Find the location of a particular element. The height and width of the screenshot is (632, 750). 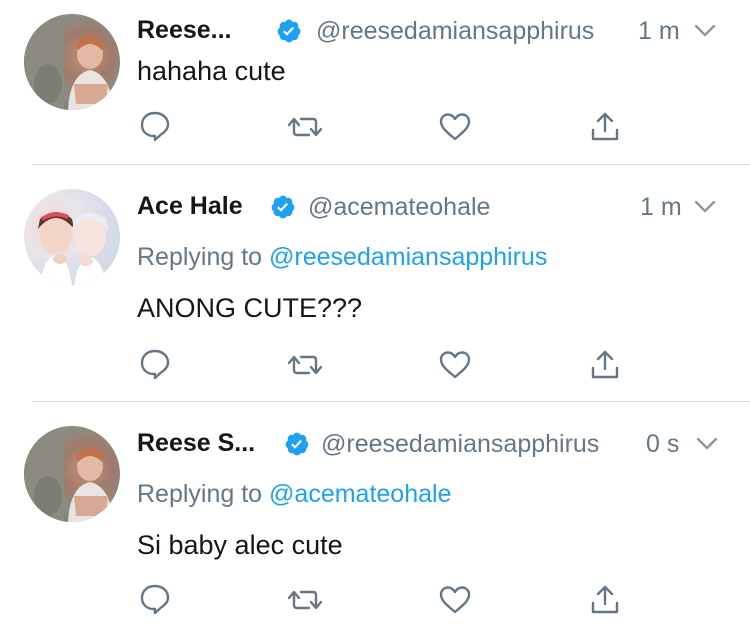

replying-to: Replying to @acemateohale is located at coordinates (294, 494).